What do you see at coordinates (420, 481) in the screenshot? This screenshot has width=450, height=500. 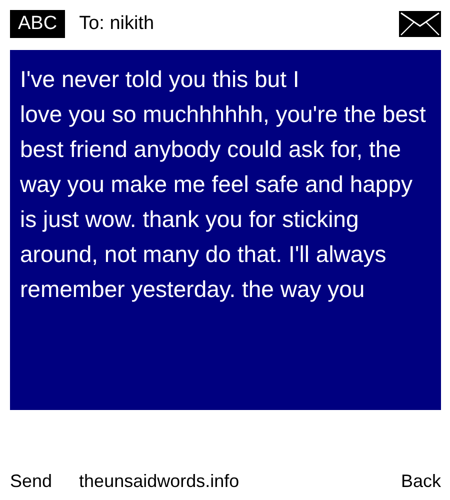 I see `back-button: Back` at bounding box center [420, 481].